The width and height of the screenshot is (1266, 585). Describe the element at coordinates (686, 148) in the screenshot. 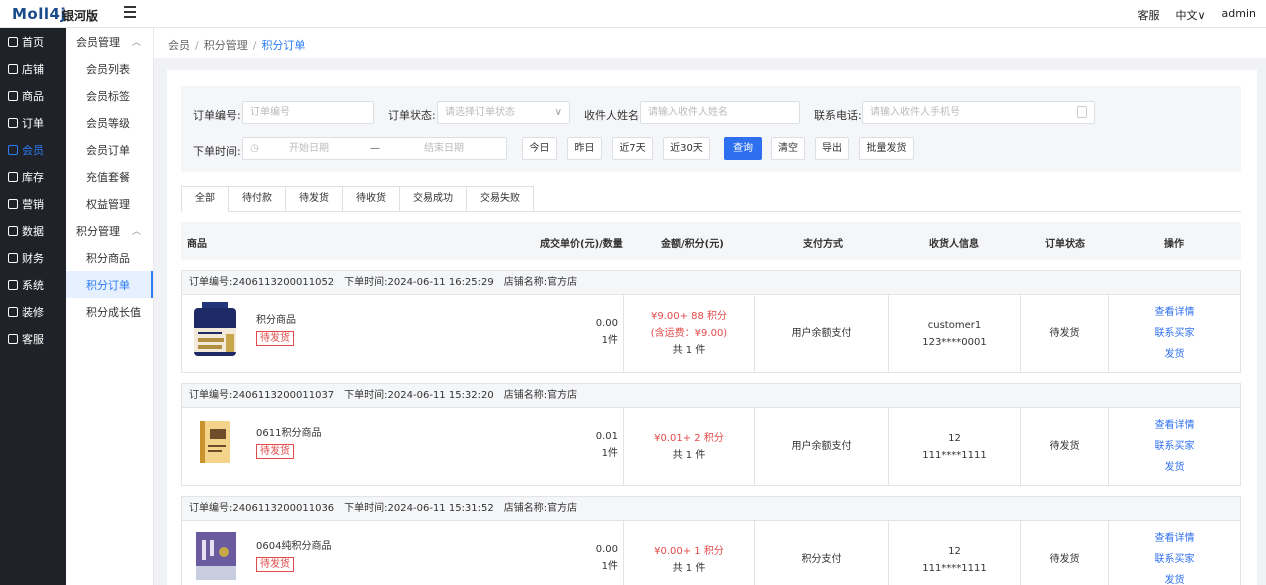

I see `last30-button: 近30天` at that location.